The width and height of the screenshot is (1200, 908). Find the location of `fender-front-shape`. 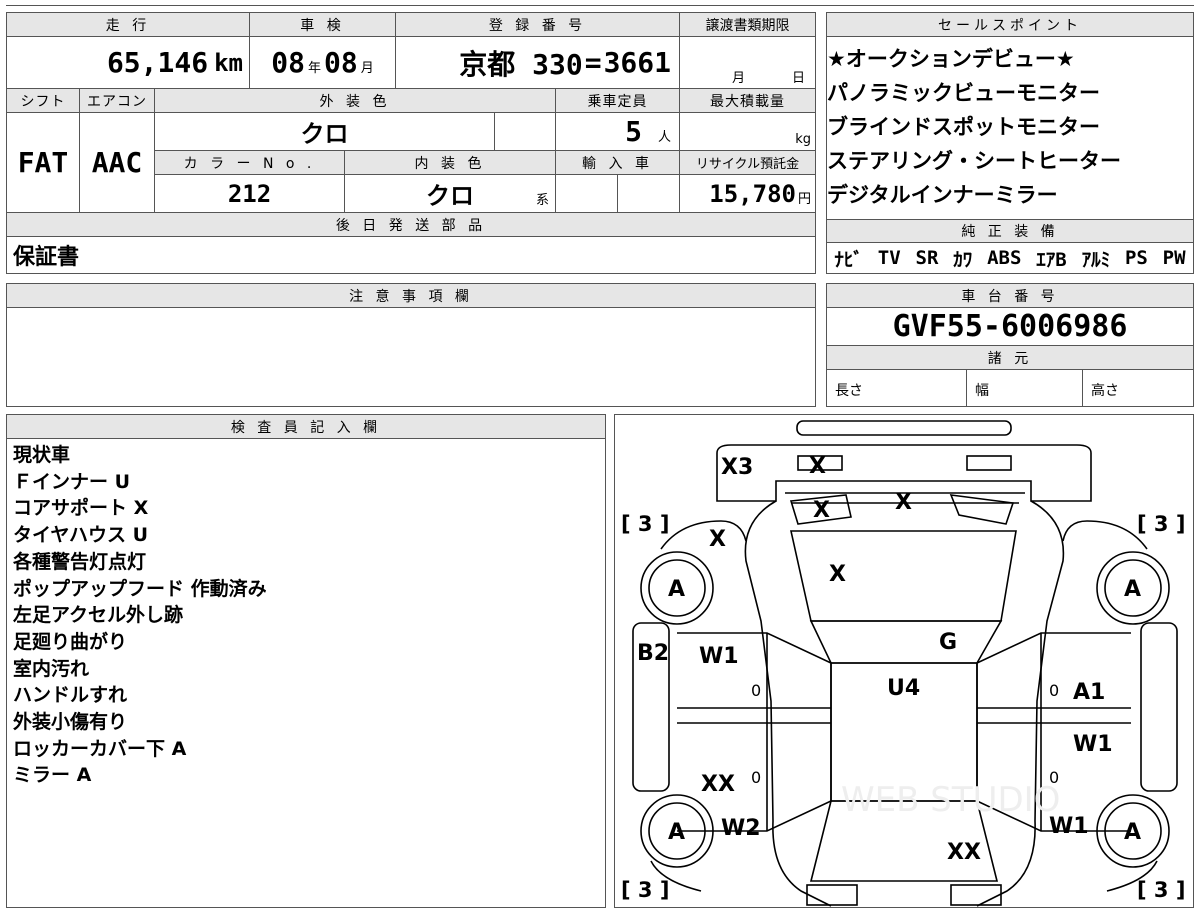

fender-front-shape is located at coordinates (904, 535).